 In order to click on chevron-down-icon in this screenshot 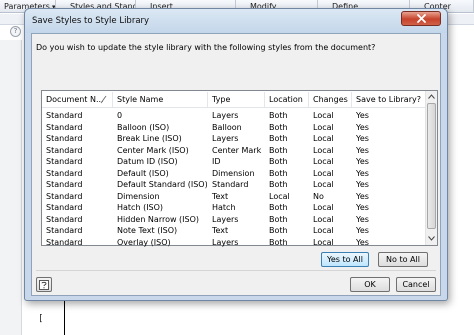, I will do `click(431, 238)`.